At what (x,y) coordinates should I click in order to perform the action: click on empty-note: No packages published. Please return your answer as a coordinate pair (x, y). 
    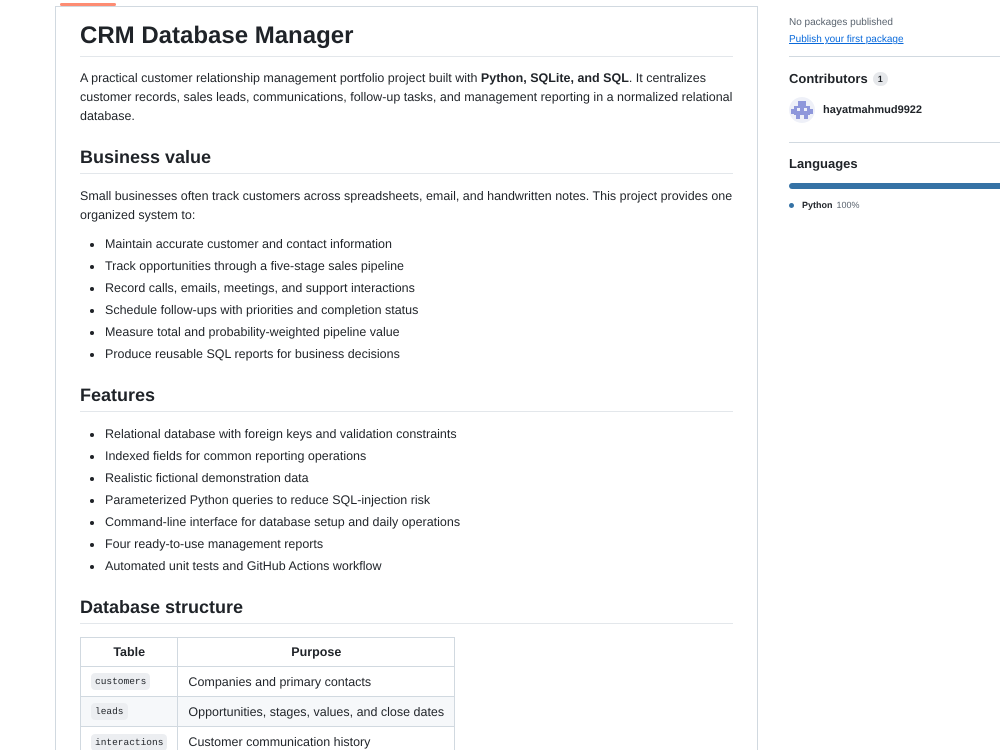
    Looking at the image, I should click on (841, 23).